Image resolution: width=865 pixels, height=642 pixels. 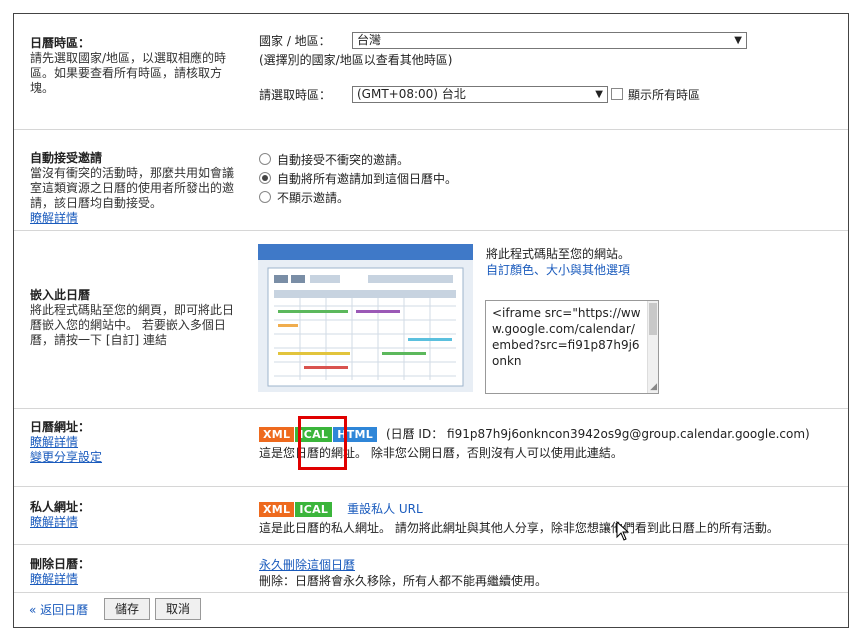 I want to click on private-address-learn-more-link: 瞭解詳情, so click(x=54, y=522).